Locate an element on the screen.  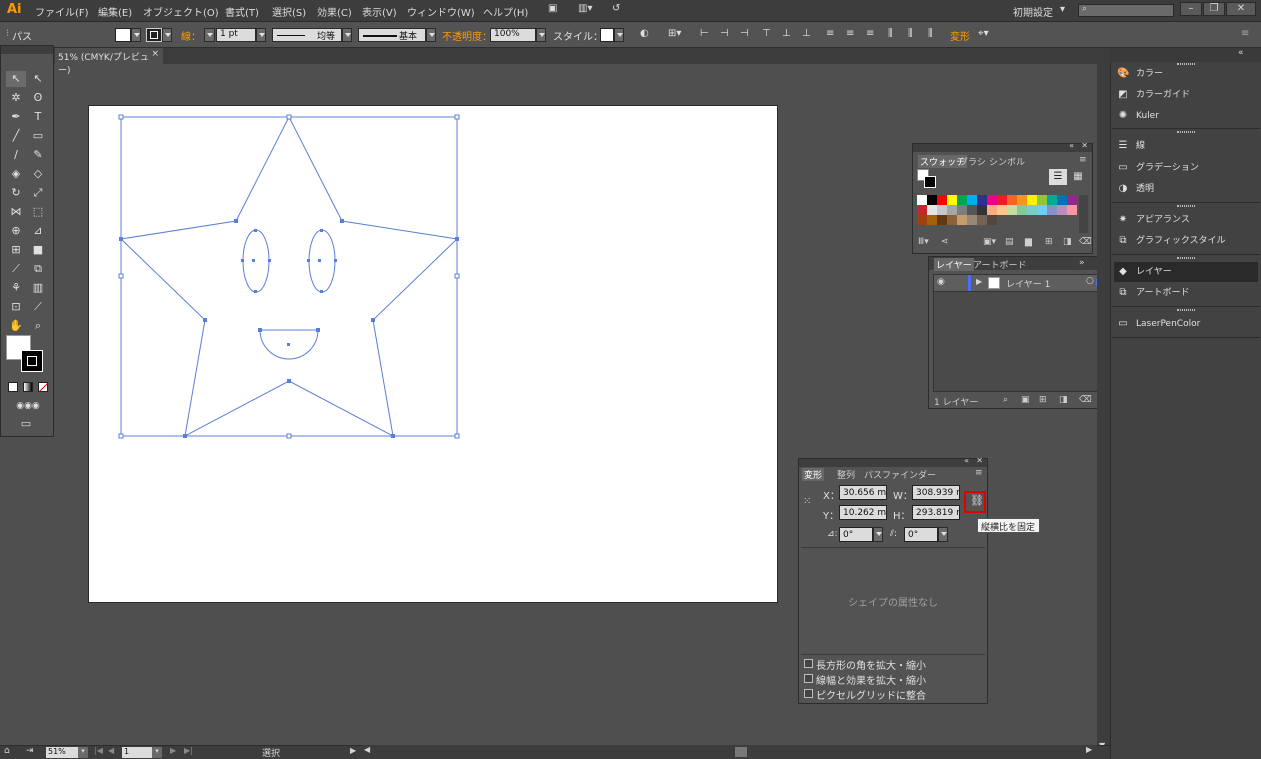
variable-width-profile: 均等 is located at coordinates (307, 35).